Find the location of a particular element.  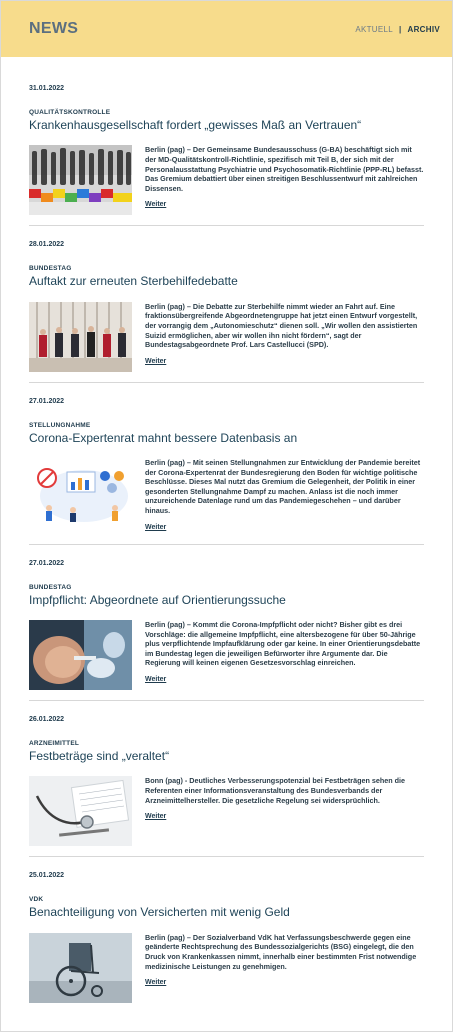

page-title: NEWS is located at coordinates (54, 28).